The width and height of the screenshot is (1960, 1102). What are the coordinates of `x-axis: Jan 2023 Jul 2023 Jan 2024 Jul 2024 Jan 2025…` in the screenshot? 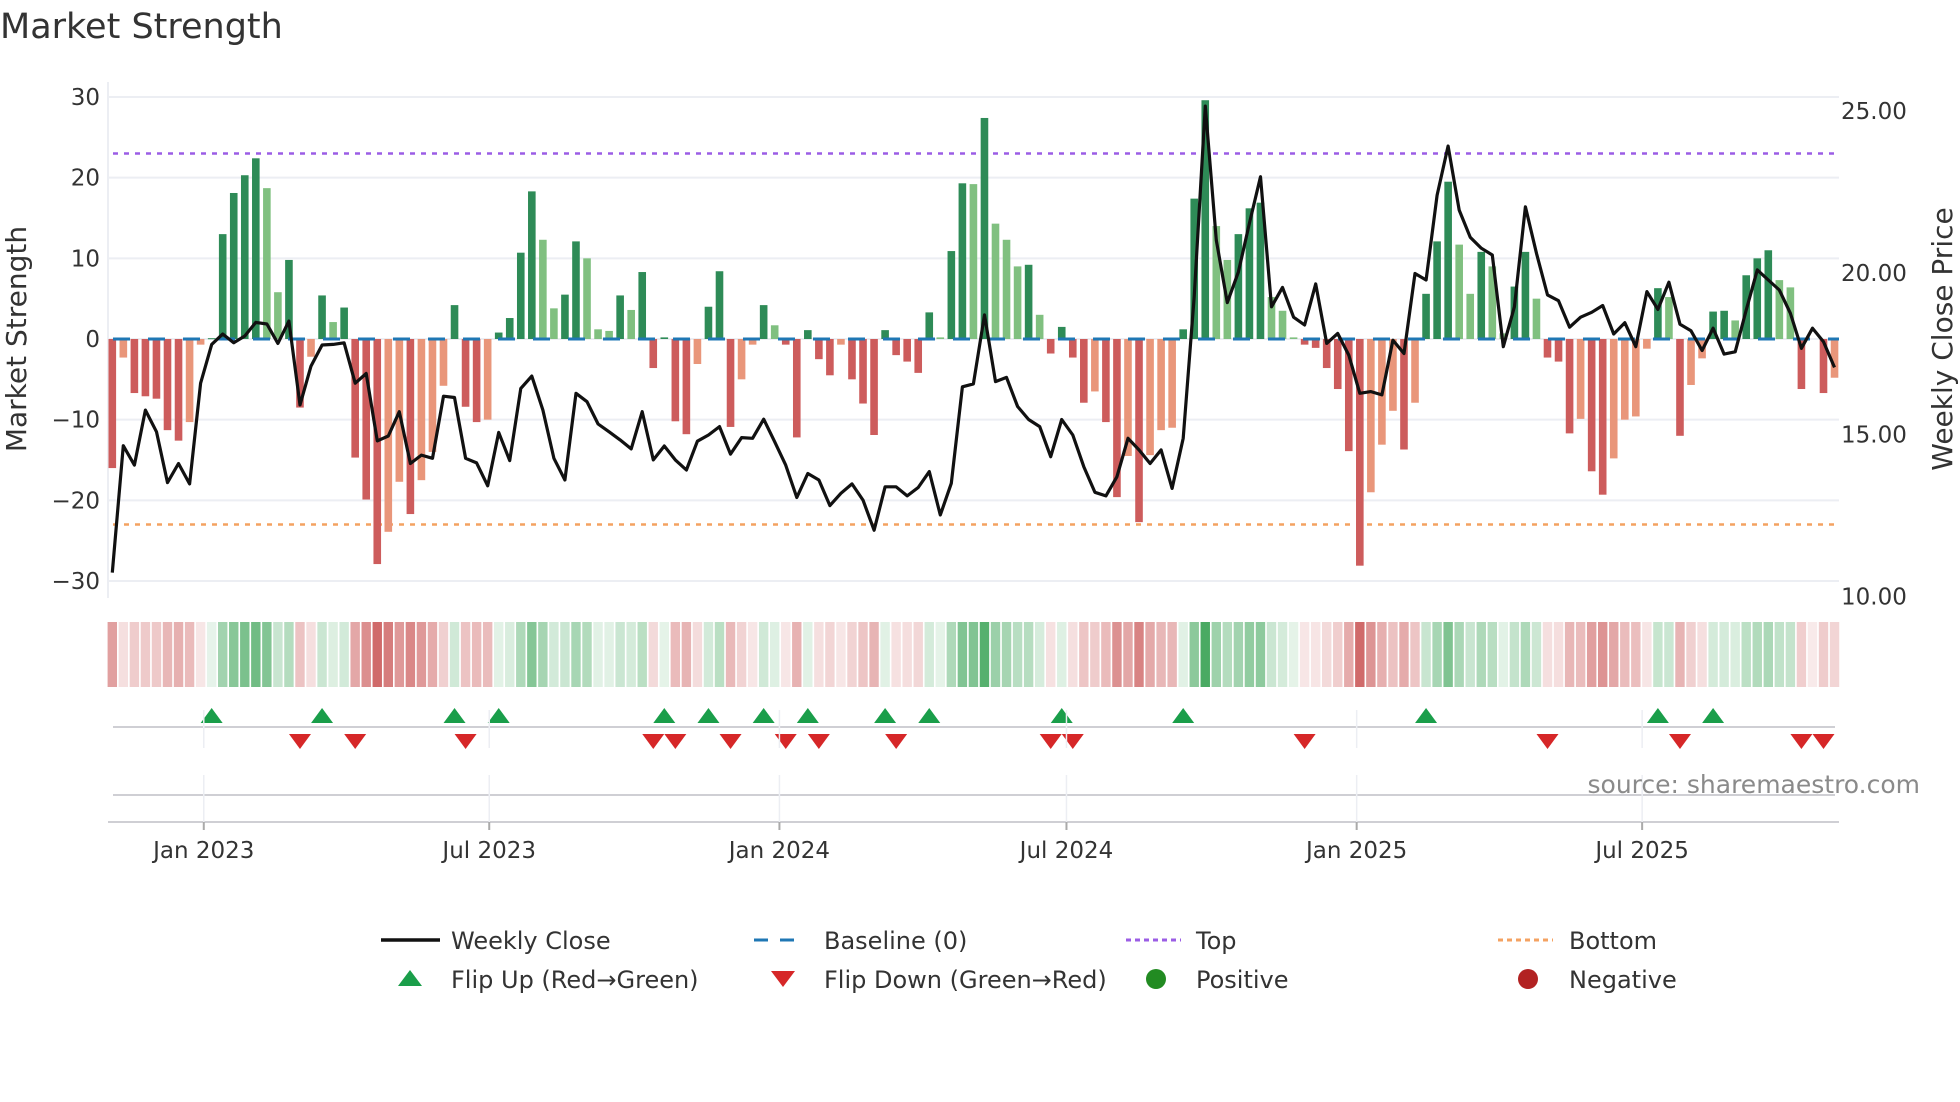 It's located at (973, 787).